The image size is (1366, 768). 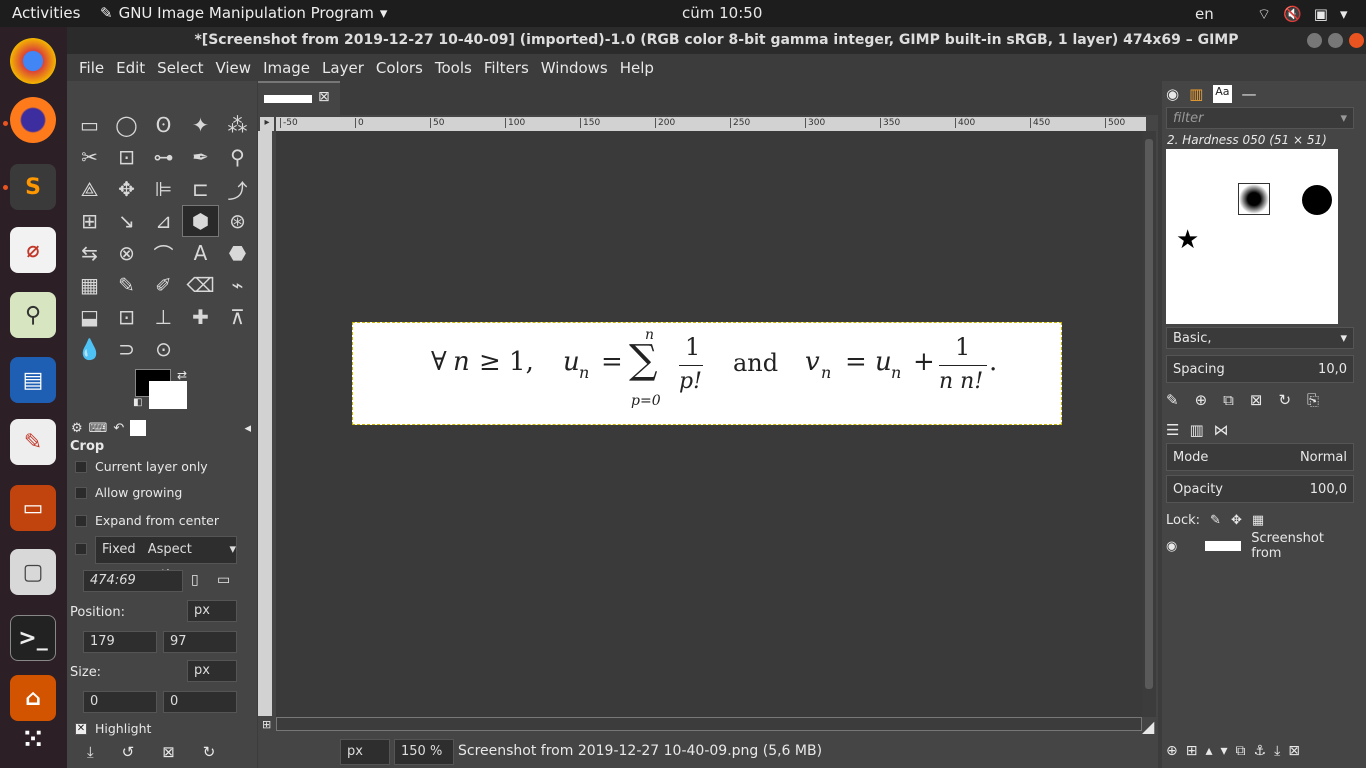 I want to click on tool-button: ⇆, so click(x=89, y=253).